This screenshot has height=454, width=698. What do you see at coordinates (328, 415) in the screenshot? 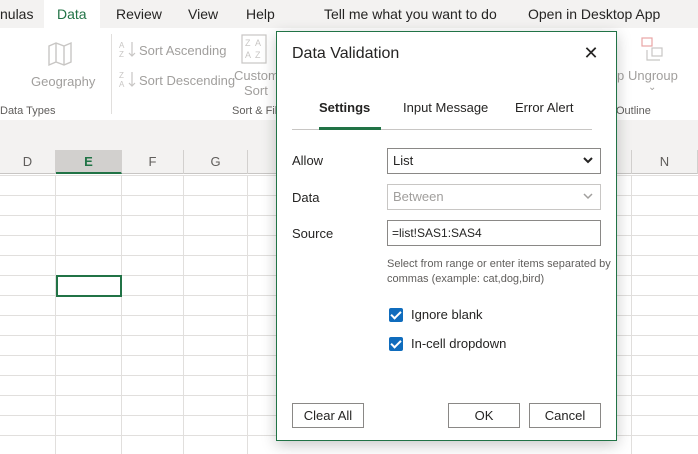
I see `clear-all-button: Clear All` at bounding box center [328, 415].